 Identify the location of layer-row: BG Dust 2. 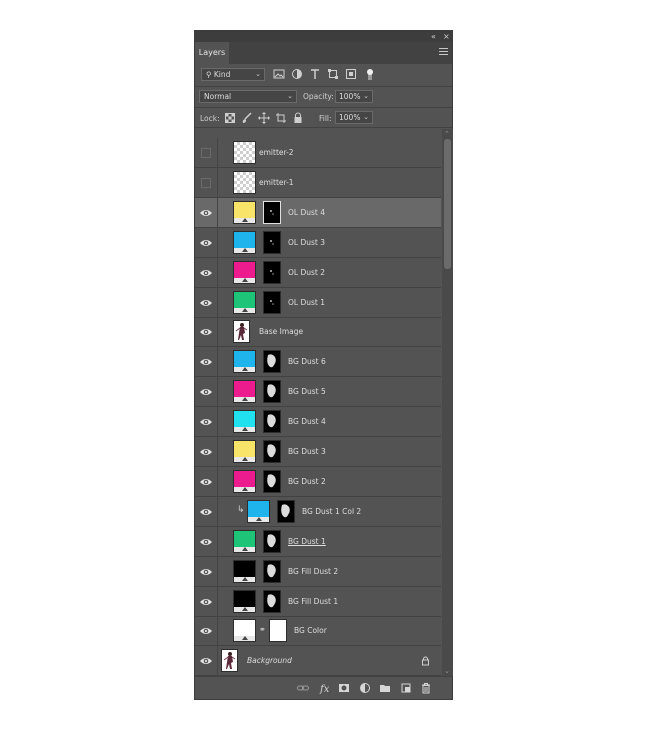
(318, 481).